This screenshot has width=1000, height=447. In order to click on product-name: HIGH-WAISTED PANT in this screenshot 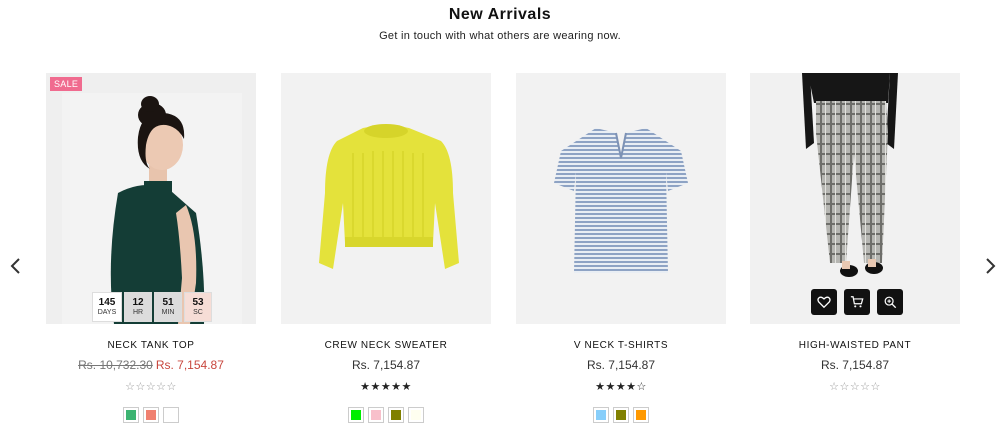, I will do `click(855, 345)`.